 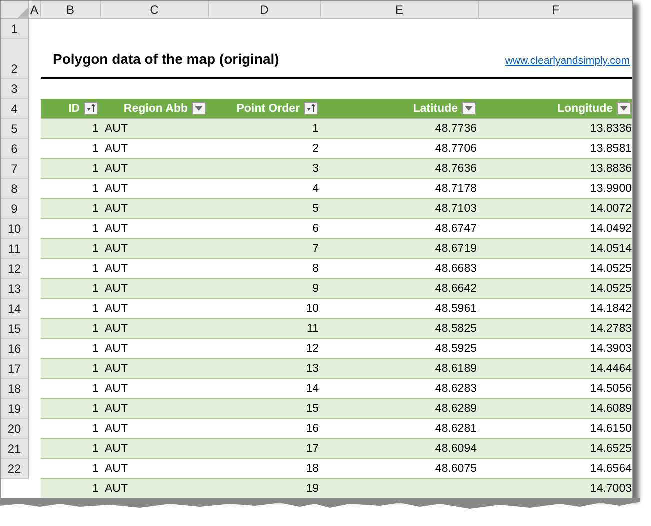 I want to click on table-cell: 14.0514, so click(x=555, y=249).